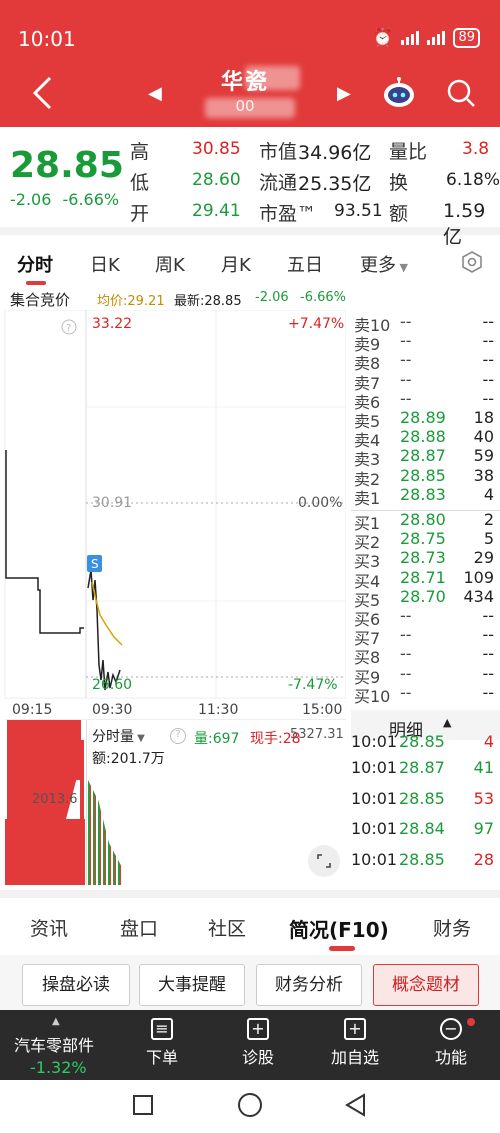 Image resolution: width=500 pixels, height=1133 pixels. I want to click on bid-row: 买5 28.70 434, so click(424, 598).